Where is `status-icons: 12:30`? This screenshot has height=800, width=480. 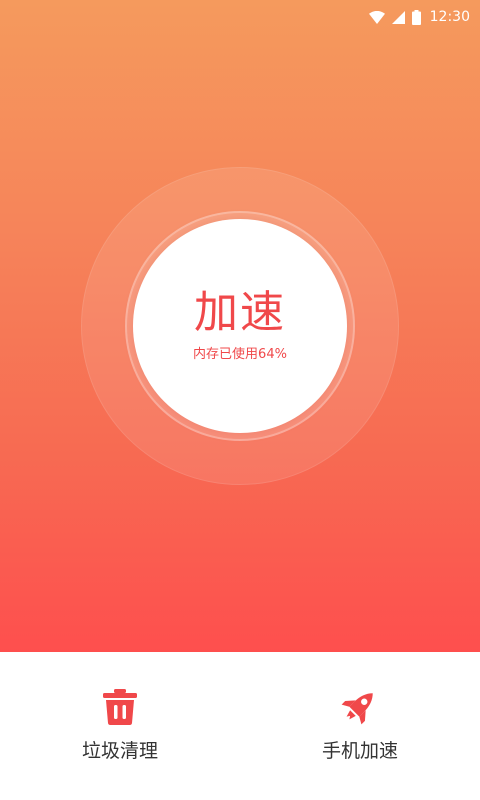
status-icons: 12:30 is located at coordinates (419, 17).